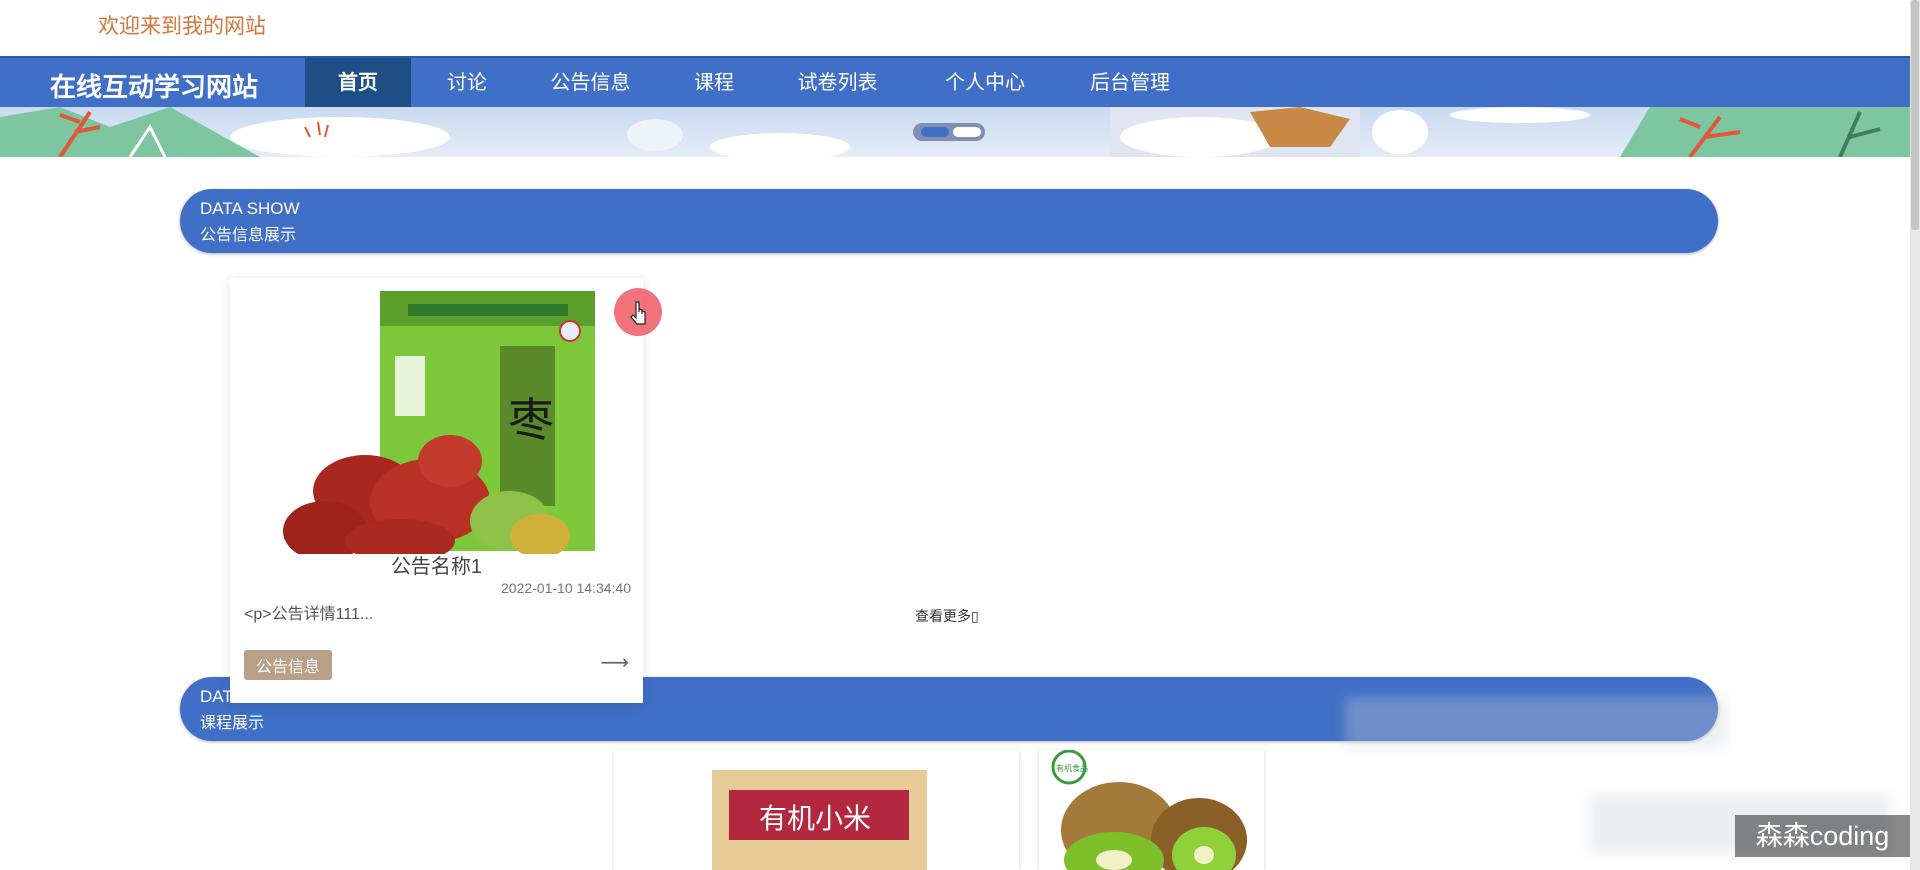  I want to click on hand-pointer-icon, so click(638, 313).